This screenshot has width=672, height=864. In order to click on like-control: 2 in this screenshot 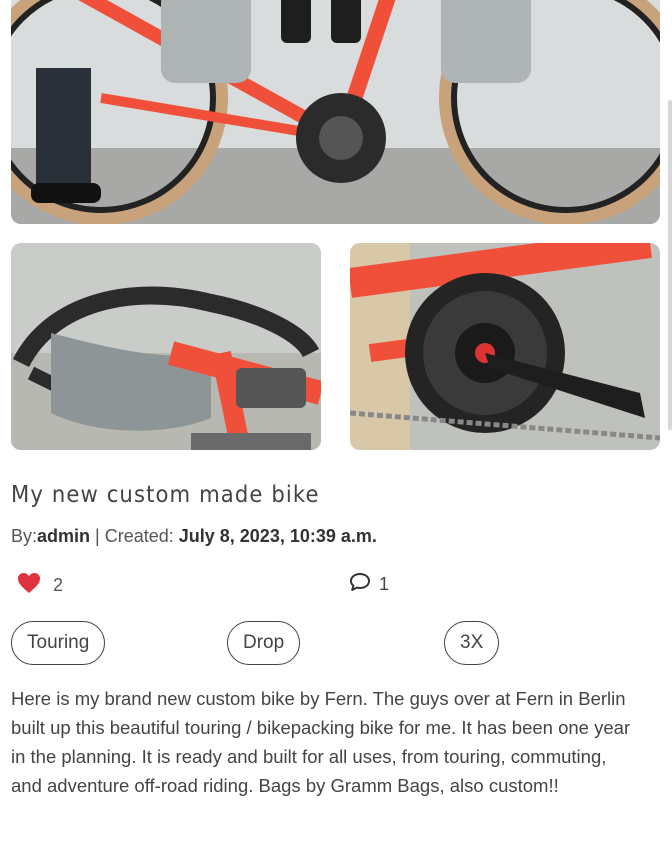, I will do `click(40, 585)`.